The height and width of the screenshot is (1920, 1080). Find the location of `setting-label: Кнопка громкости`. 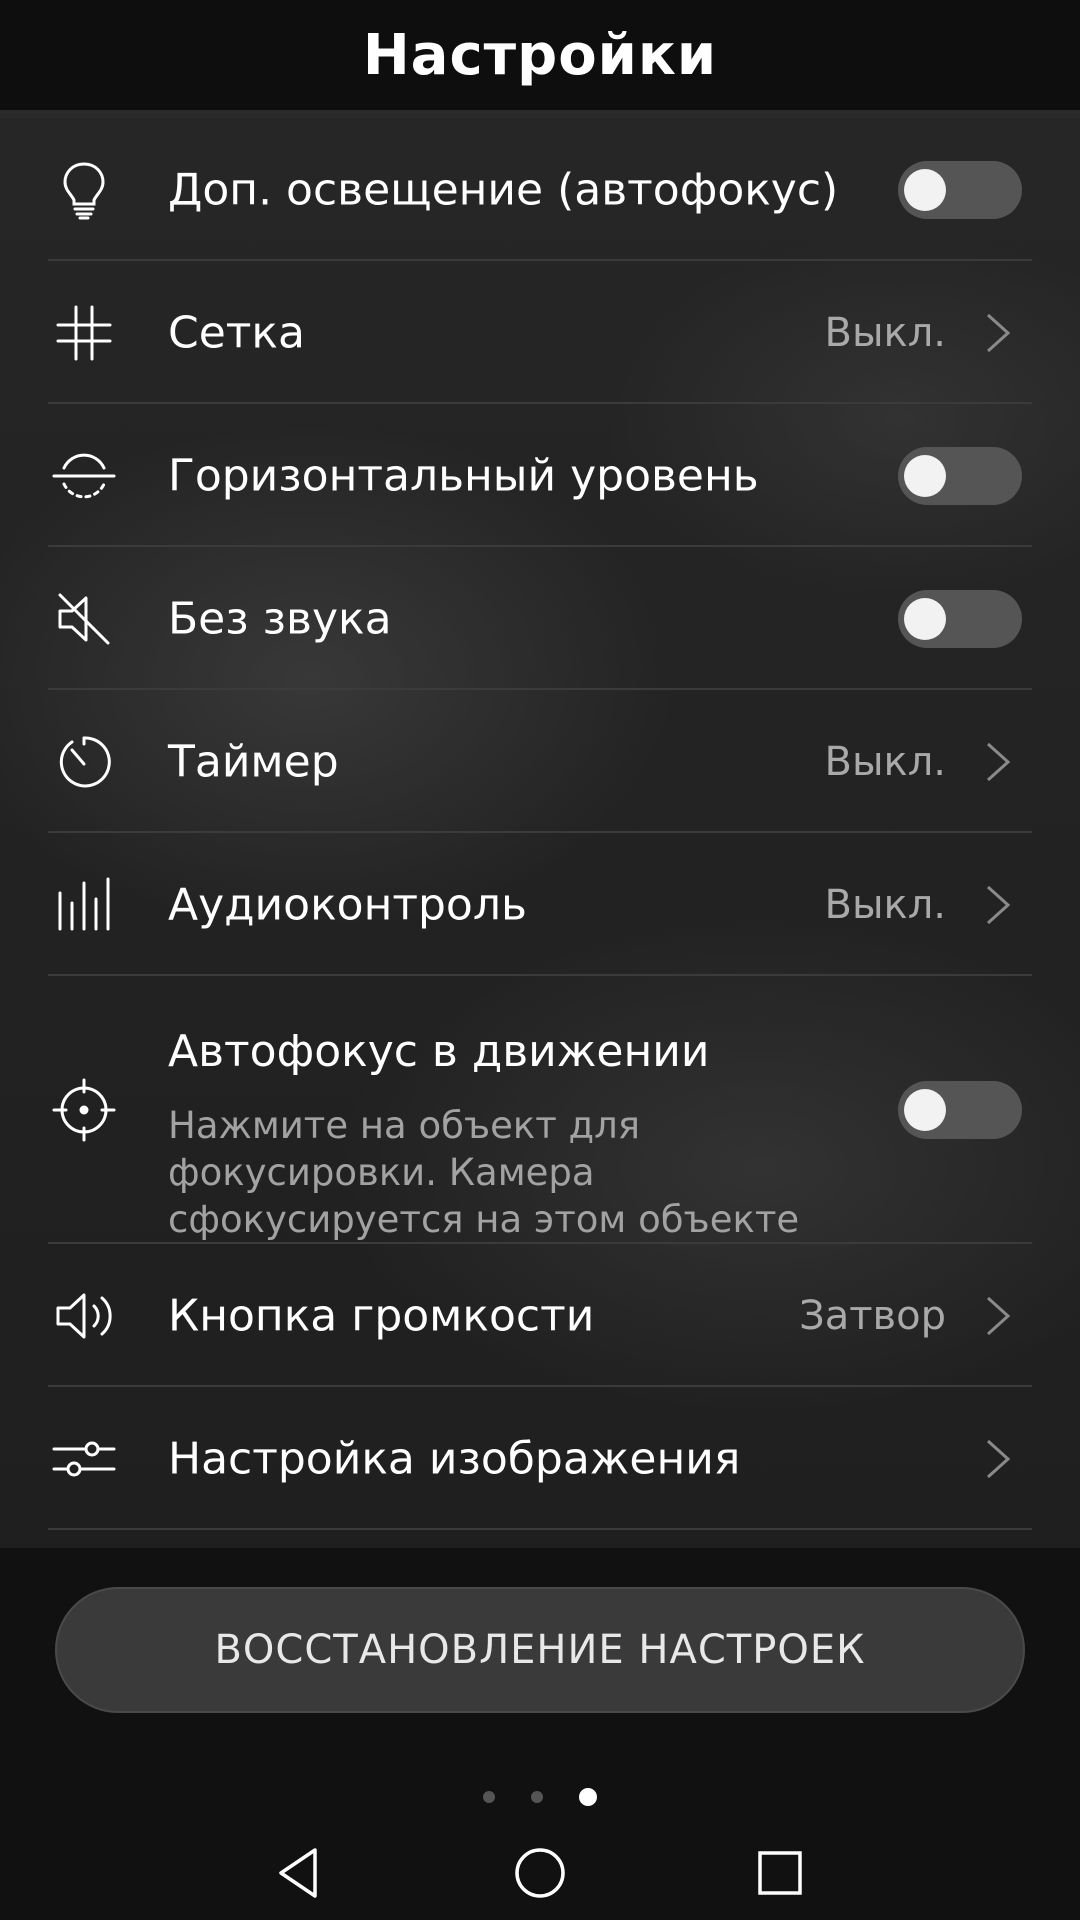

setting-label: Кнопка громкости is located at coordinates (381, 1315).